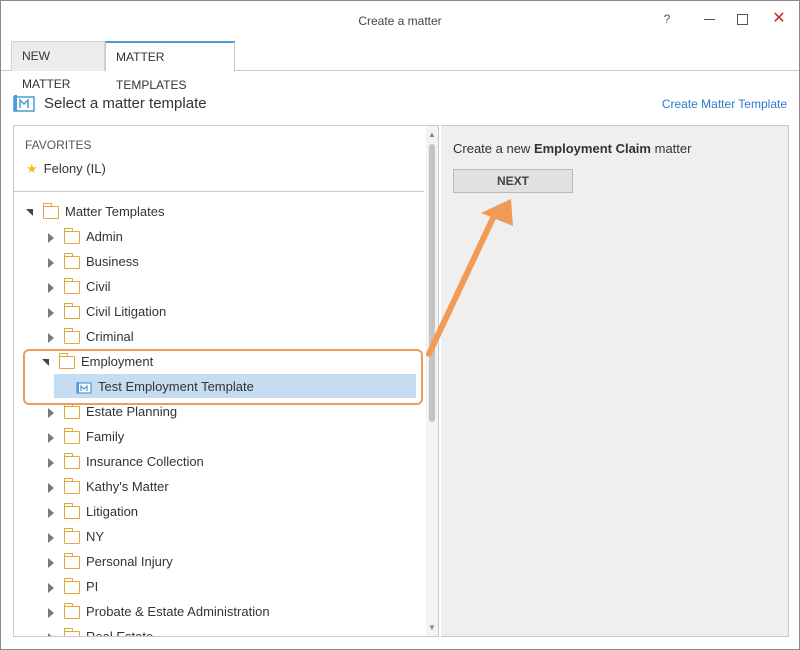 The width and height of the screenshot is (800, 650). I want to click on page-heading: Select a matter template, so click(125, 103).